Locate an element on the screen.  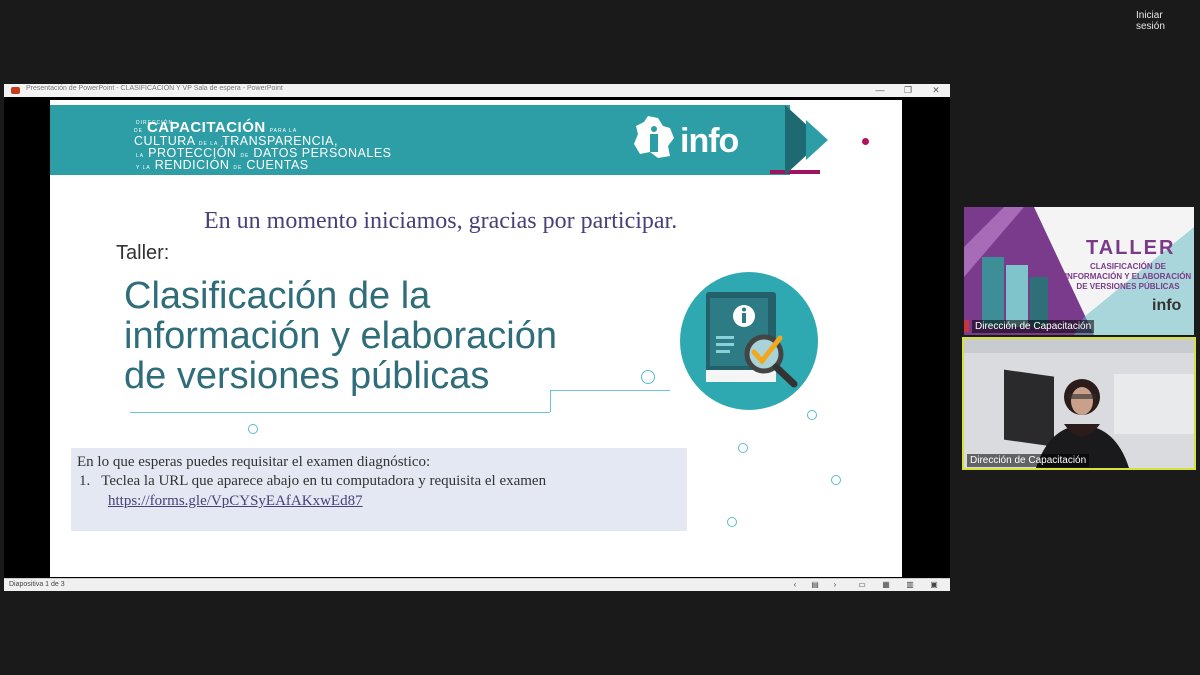
banner-chevron-inner is located at coordinates (817, 140).